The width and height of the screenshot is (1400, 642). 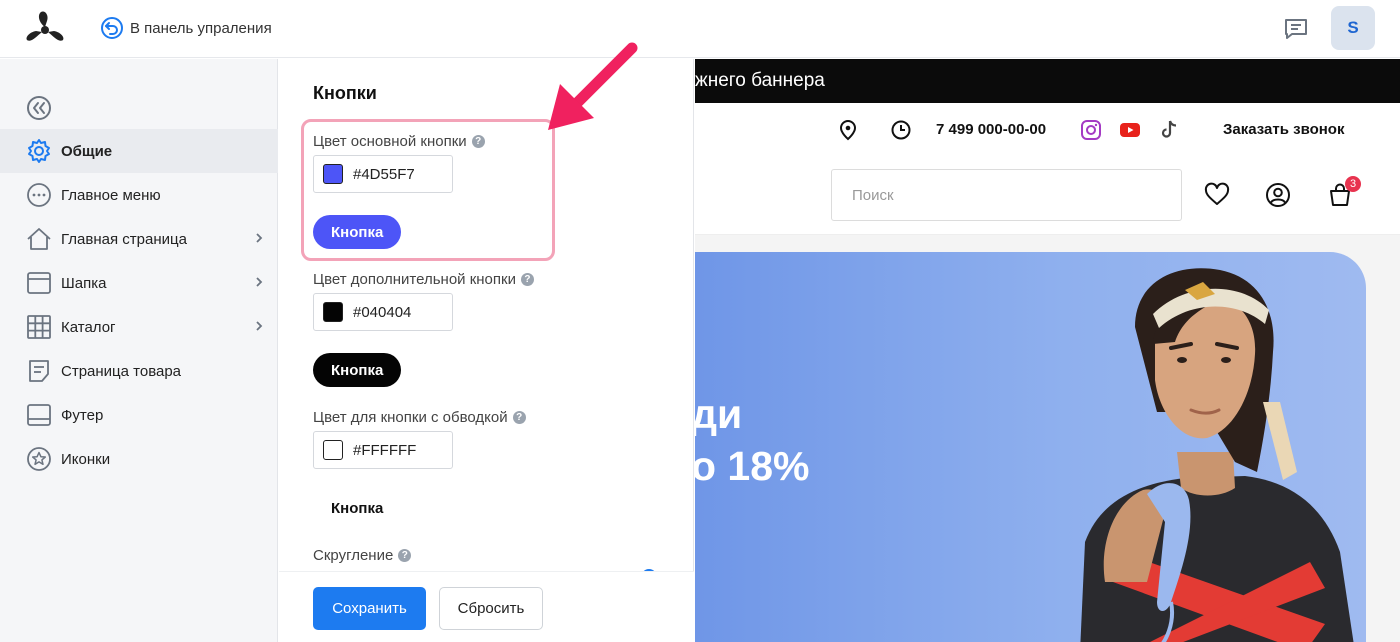 What do you see at coordinates (87, 151) in the screenshot?
I see `sidebar-item-label: Общие` at bounding box center [87, 151].